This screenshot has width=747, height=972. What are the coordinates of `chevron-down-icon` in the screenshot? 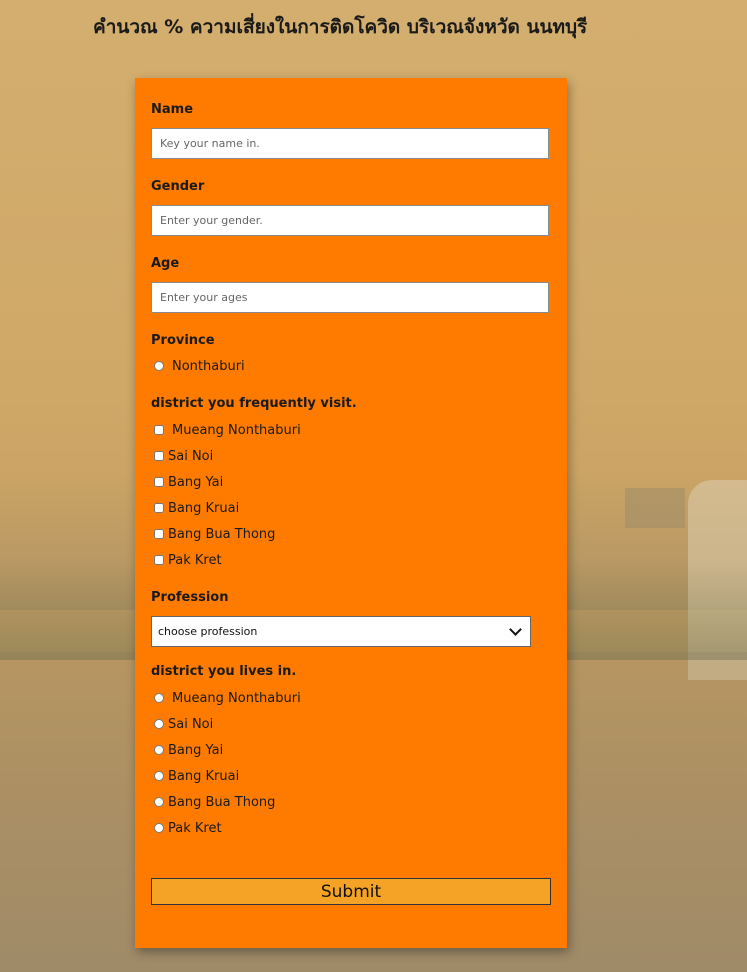 It's located at (515, 629).